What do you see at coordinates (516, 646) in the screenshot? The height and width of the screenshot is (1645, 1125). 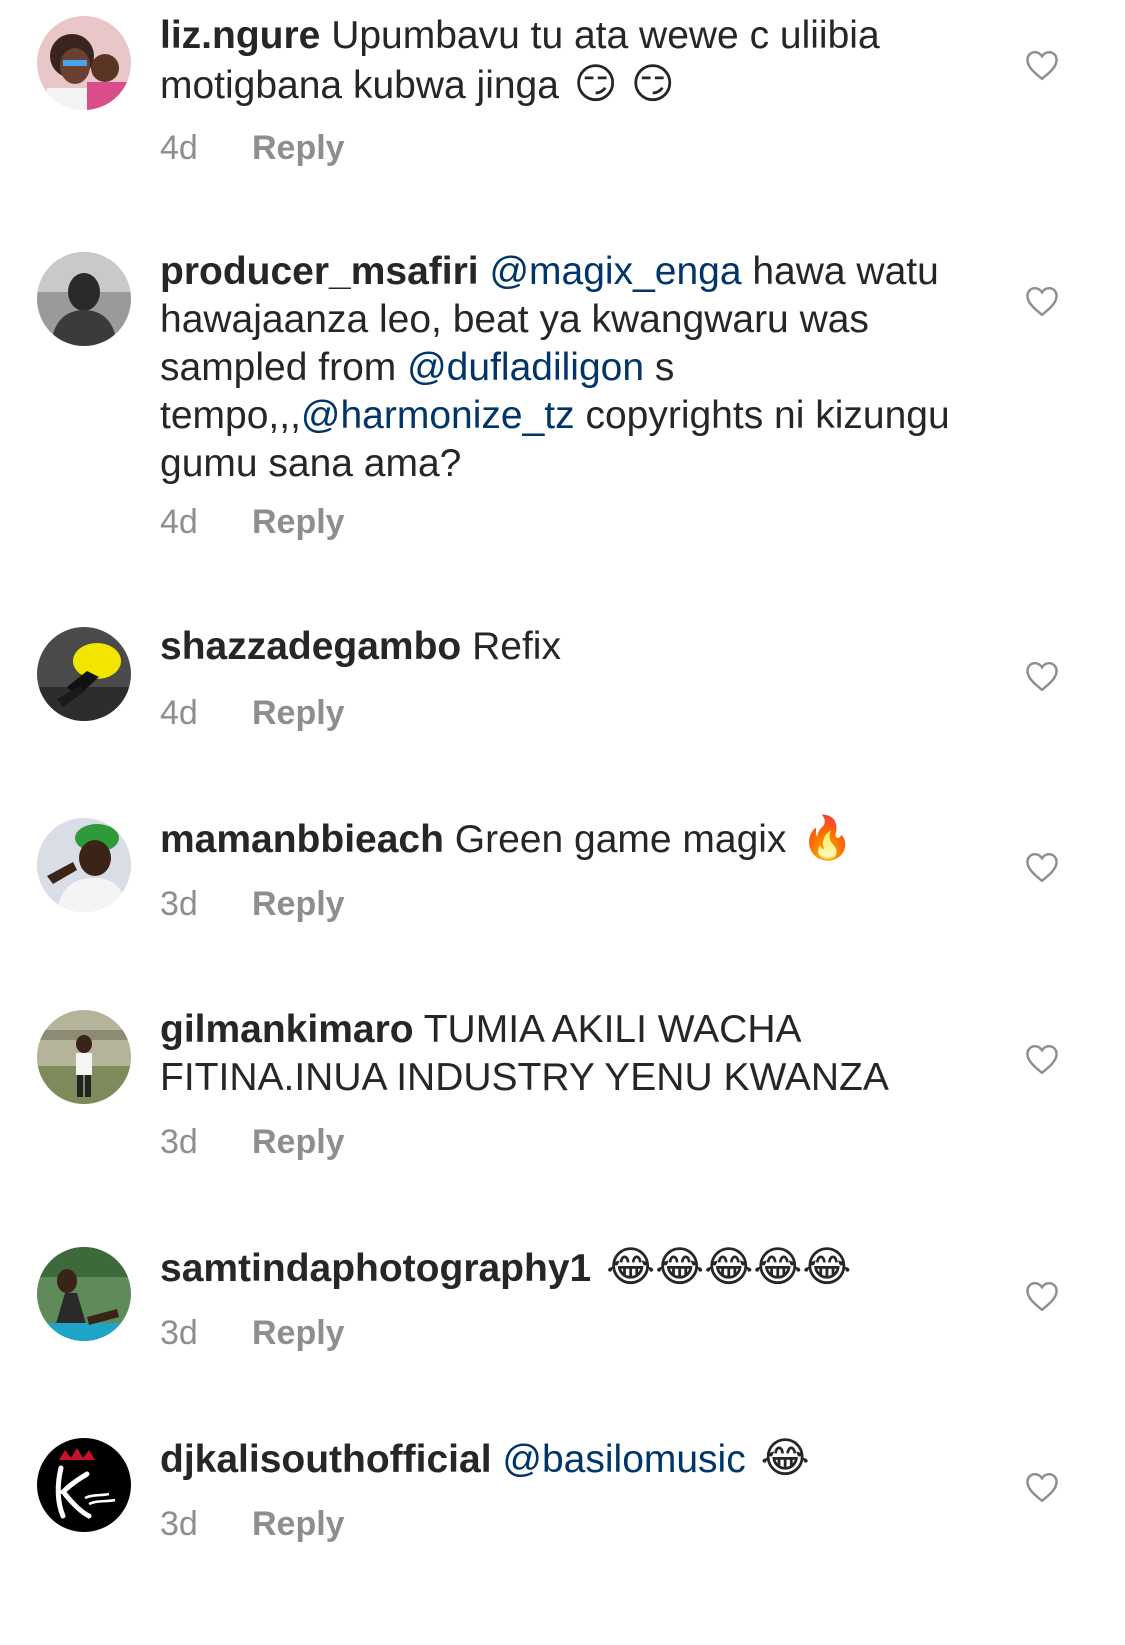 I see `comment-body: Refix` at bounding box center [516, 646].